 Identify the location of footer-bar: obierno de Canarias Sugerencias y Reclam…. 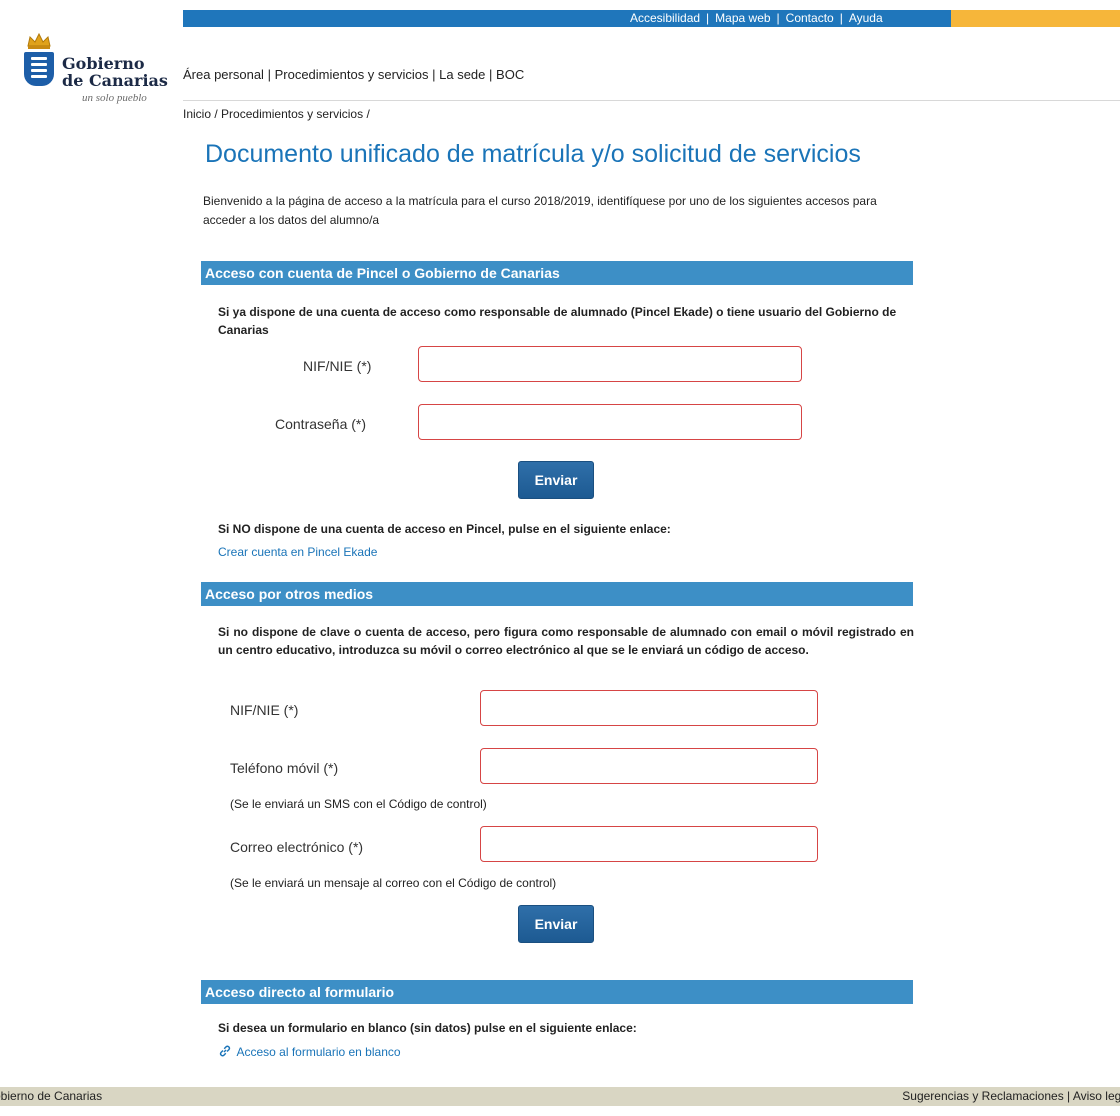
(560, 1096).